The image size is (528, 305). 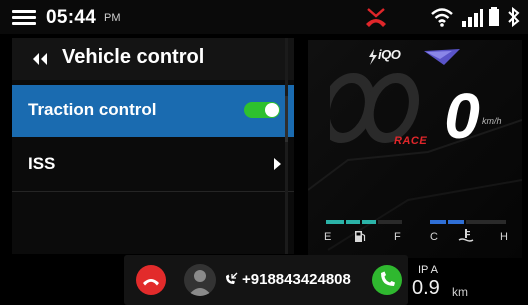 What do you see at coordinates (389, 54) in the screenshot?
I see `brand-name: iQO` at bounding box center [389, 54].